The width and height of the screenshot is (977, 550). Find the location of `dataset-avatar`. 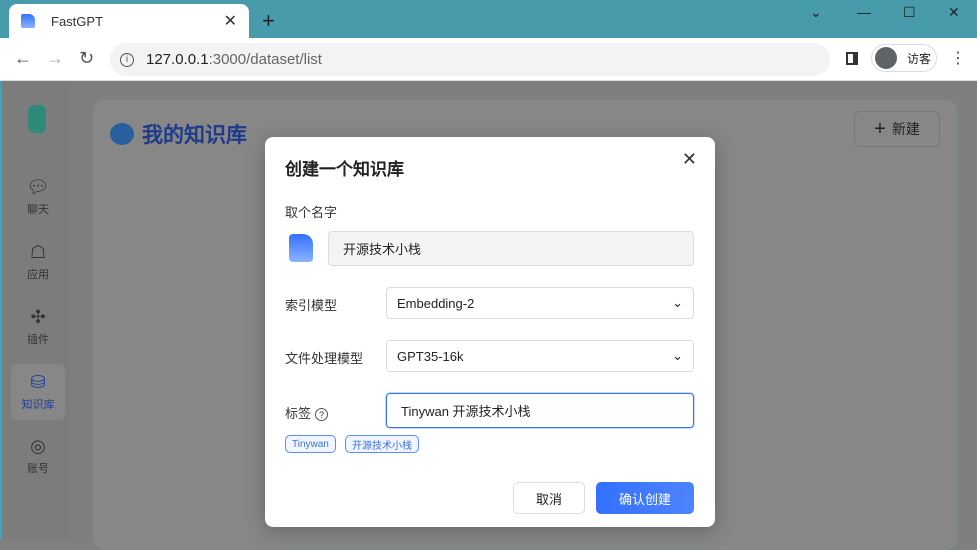

dataset-avatar is located at coordinates (301, 248).